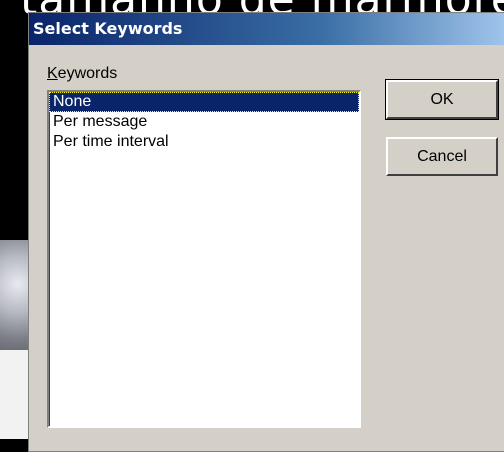 The image size is (504, 452). Describe the element at coordinates (204, 102) in the screenshot. I see `list-item-none: None` at that location.